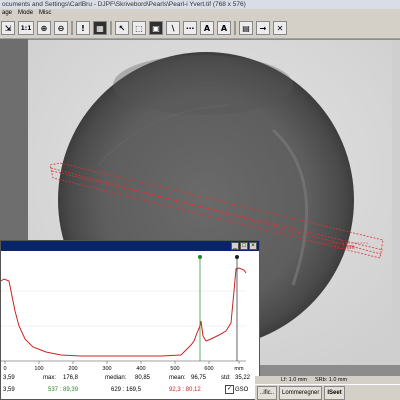  What do you see at coordinates (334, 392) in the screenshot?
I see `taskbar-item-iseet: ISeet` at bounding box center [334, 392].